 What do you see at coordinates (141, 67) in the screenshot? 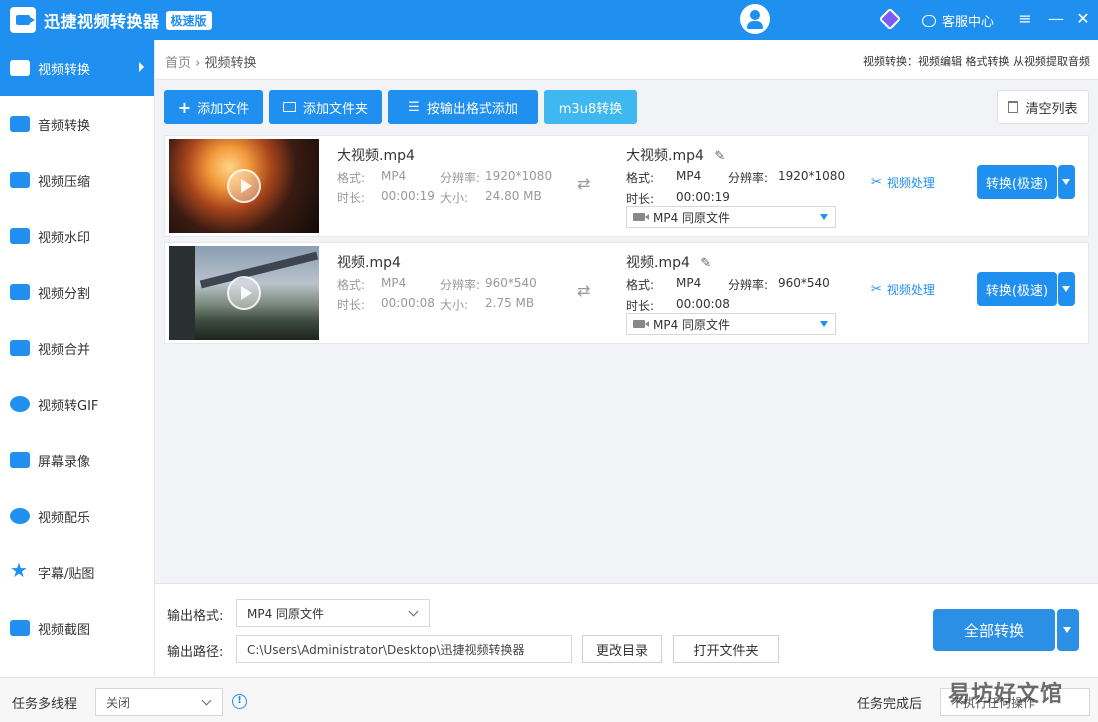
I see `chevron-right-icon` at bounding box center [141, 67].